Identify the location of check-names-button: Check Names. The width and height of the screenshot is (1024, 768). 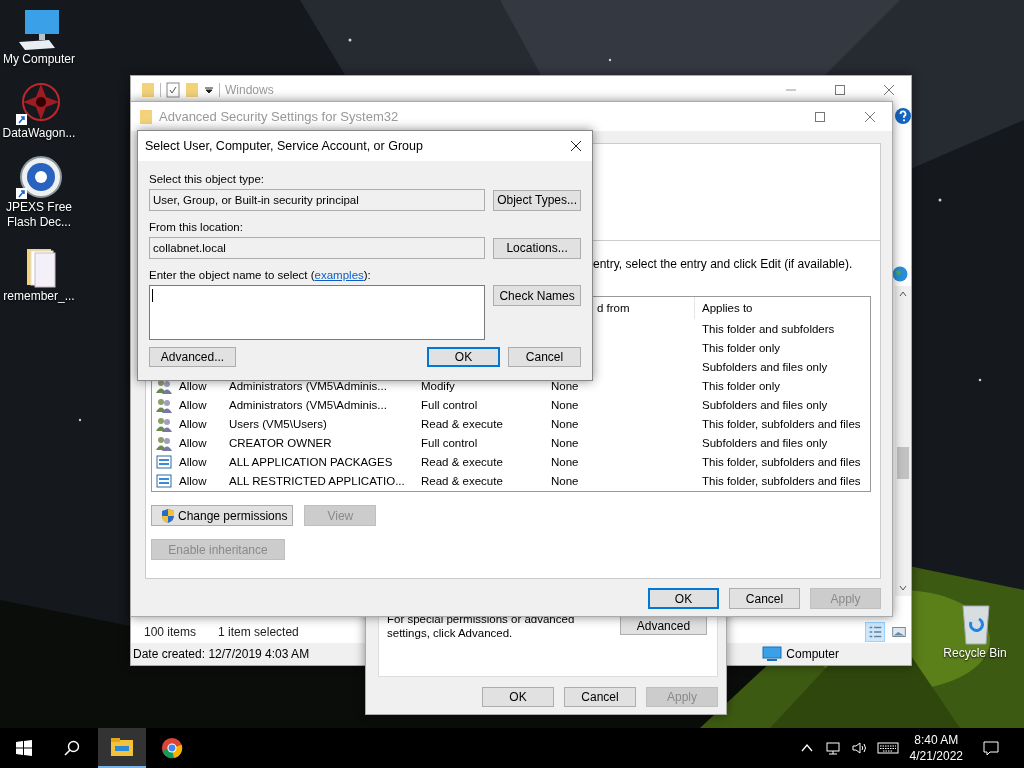
(537, 295).